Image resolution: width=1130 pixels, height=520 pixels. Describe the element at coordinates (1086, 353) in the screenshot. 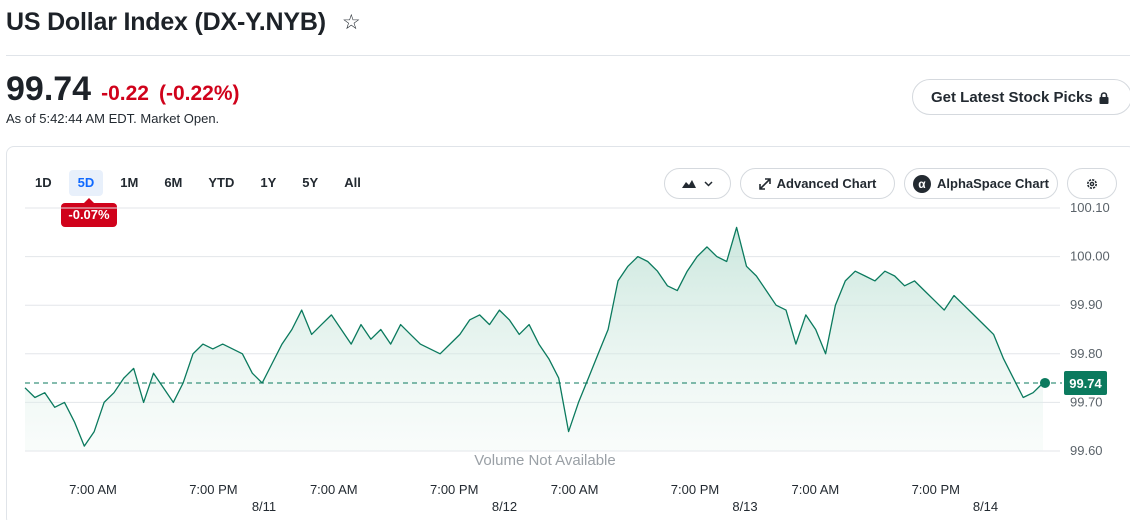

I see `y-tick-label: 99.80` at that location.